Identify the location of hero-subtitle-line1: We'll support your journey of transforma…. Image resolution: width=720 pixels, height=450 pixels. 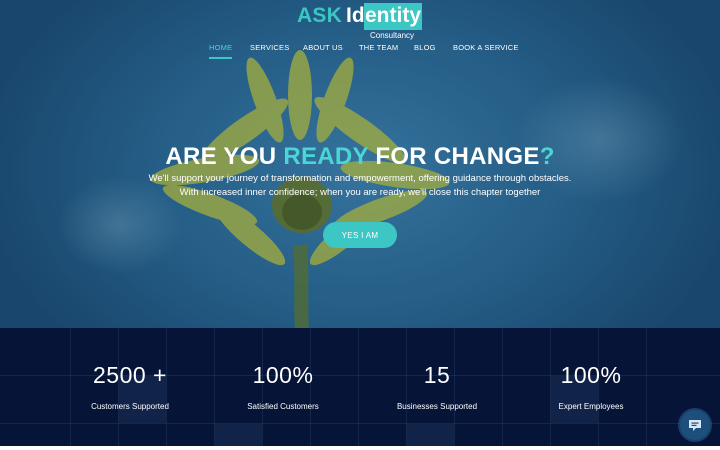
(360, 178).